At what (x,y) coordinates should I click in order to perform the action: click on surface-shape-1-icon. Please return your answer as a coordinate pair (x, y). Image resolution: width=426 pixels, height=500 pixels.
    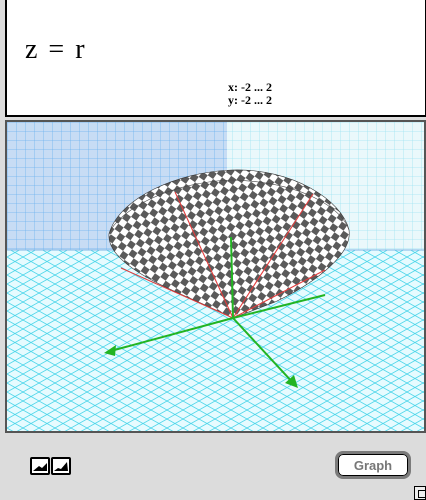
    Looking at the image, I should click on (40, 467).